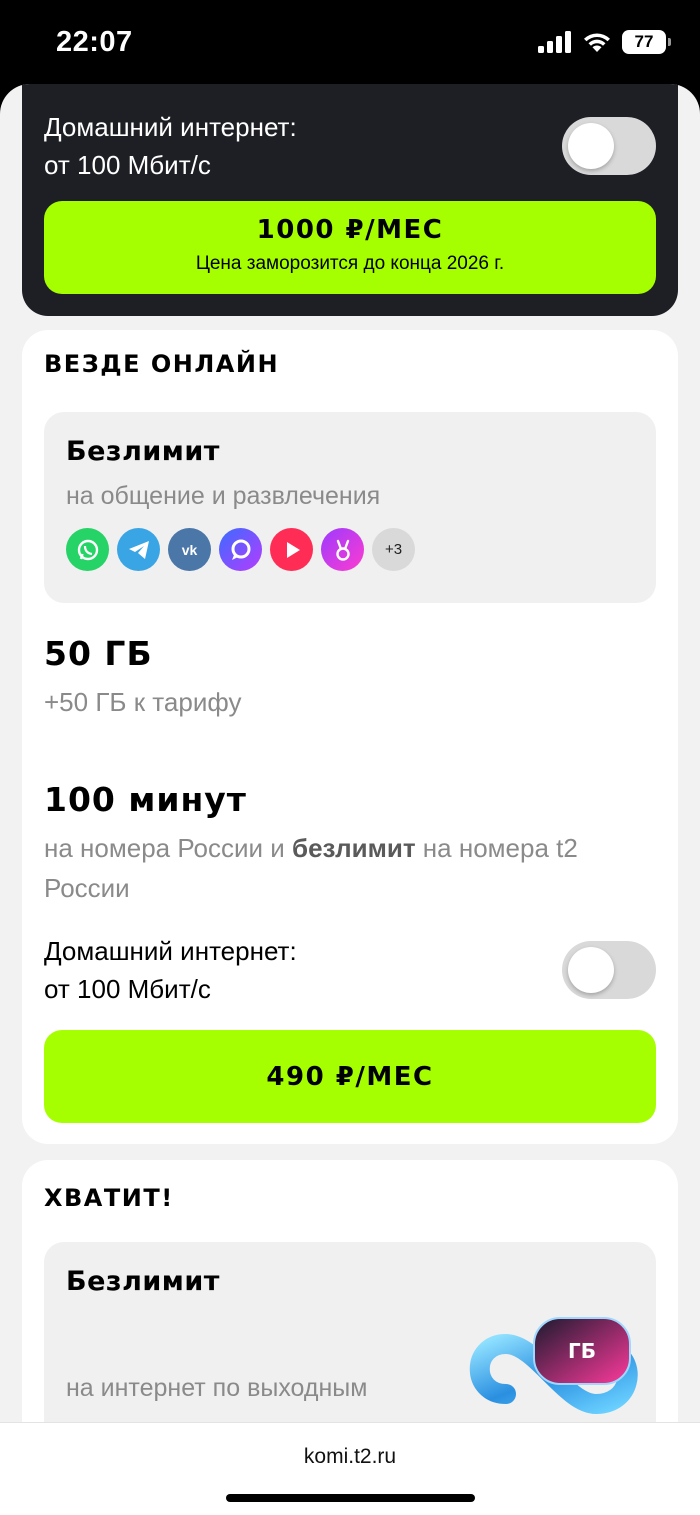 The height and width of the screenshot is (1515, 700). I want to click on unlimited-social-box: Безлимит на общение и развлечения vk +3, so click(350, 507).